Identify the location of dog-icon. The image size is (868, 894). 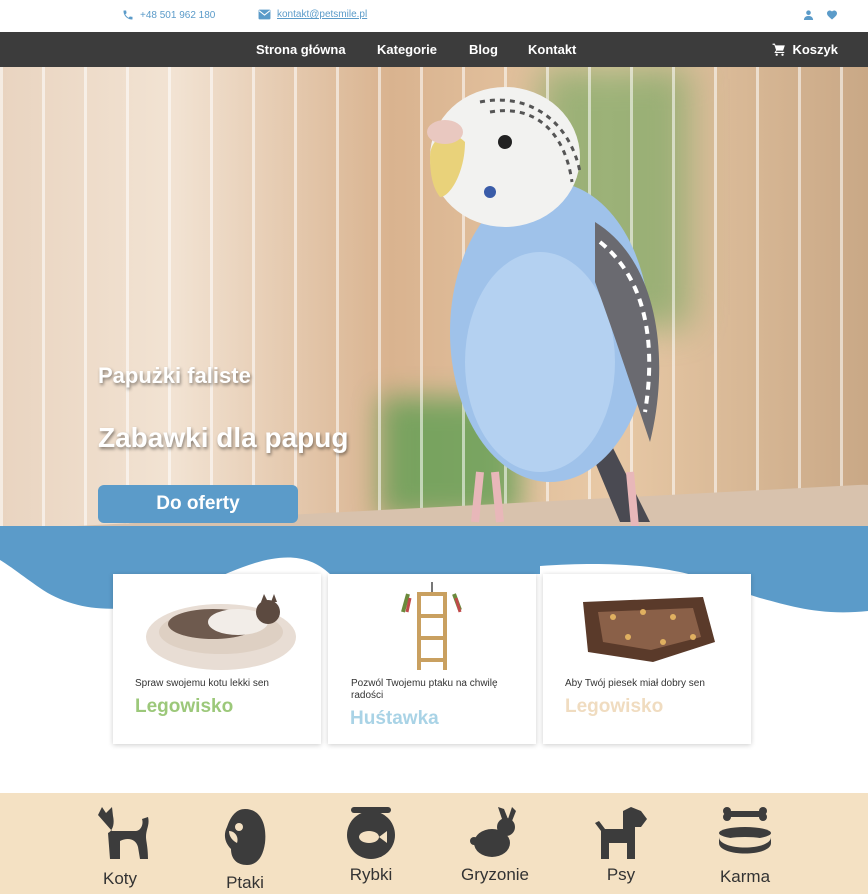
(621, 833).